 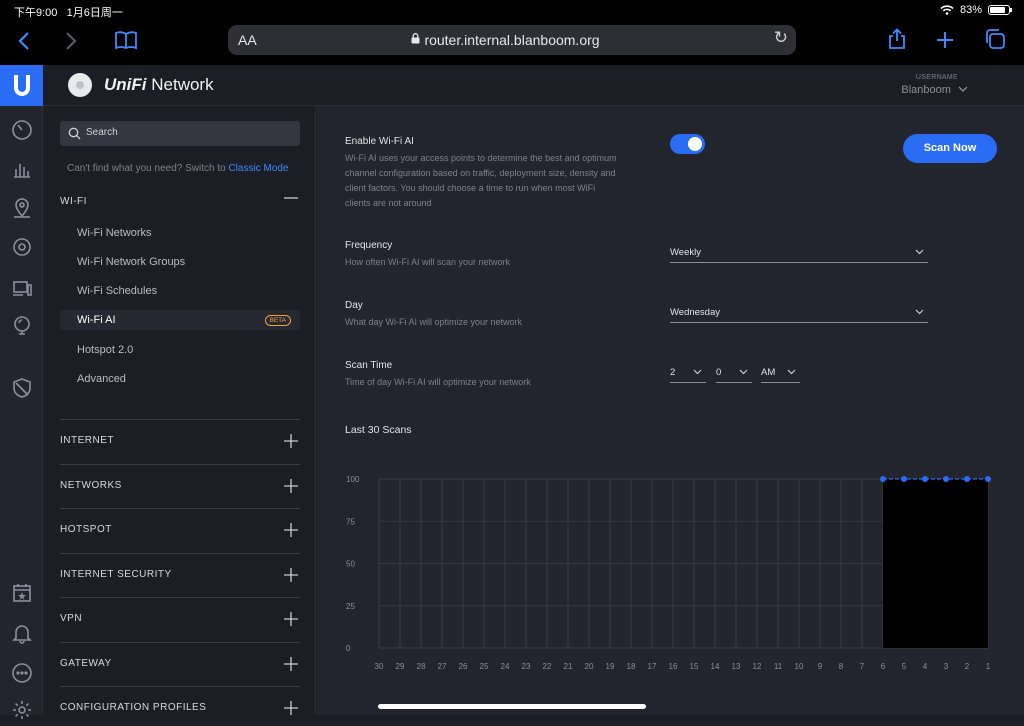 What do you see at coordinates (71, 43) in the screenshot?
I see `forward-icon` at bounding box center [71, 43].